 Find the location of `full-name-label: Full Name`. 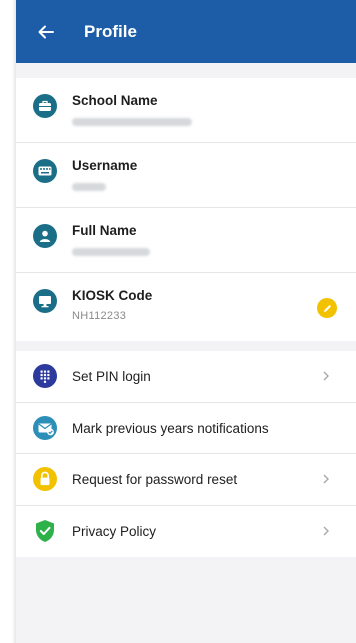

full-name-label: Full Name is located at coordinates (104, 230).